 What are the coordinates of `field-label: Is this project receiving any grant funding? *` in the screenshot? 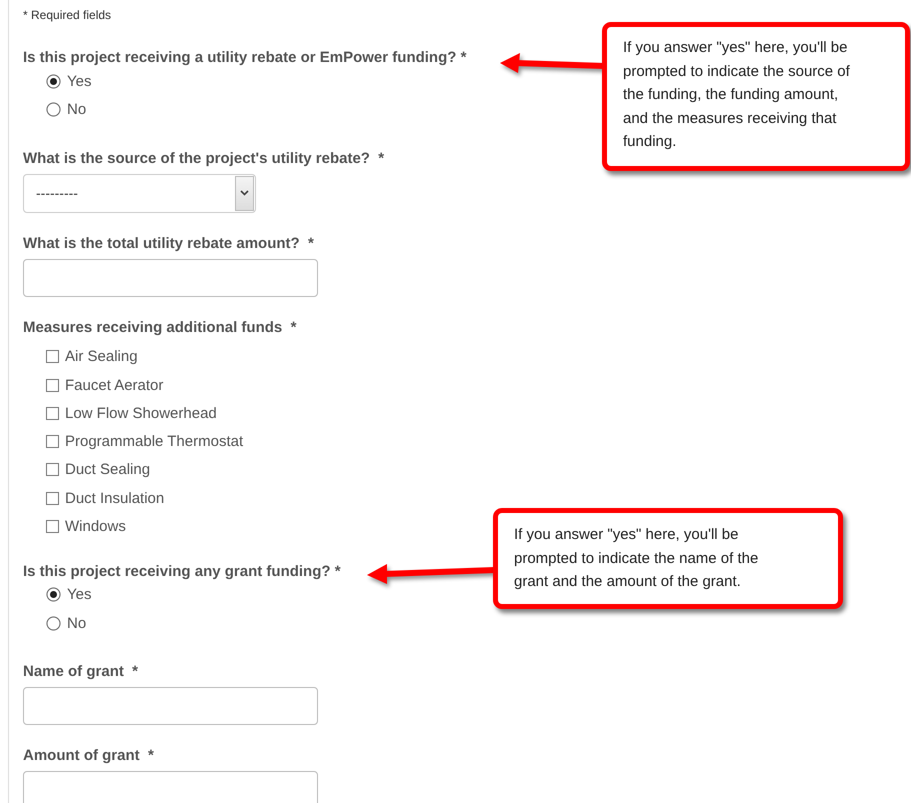 It's located at (182, 571).